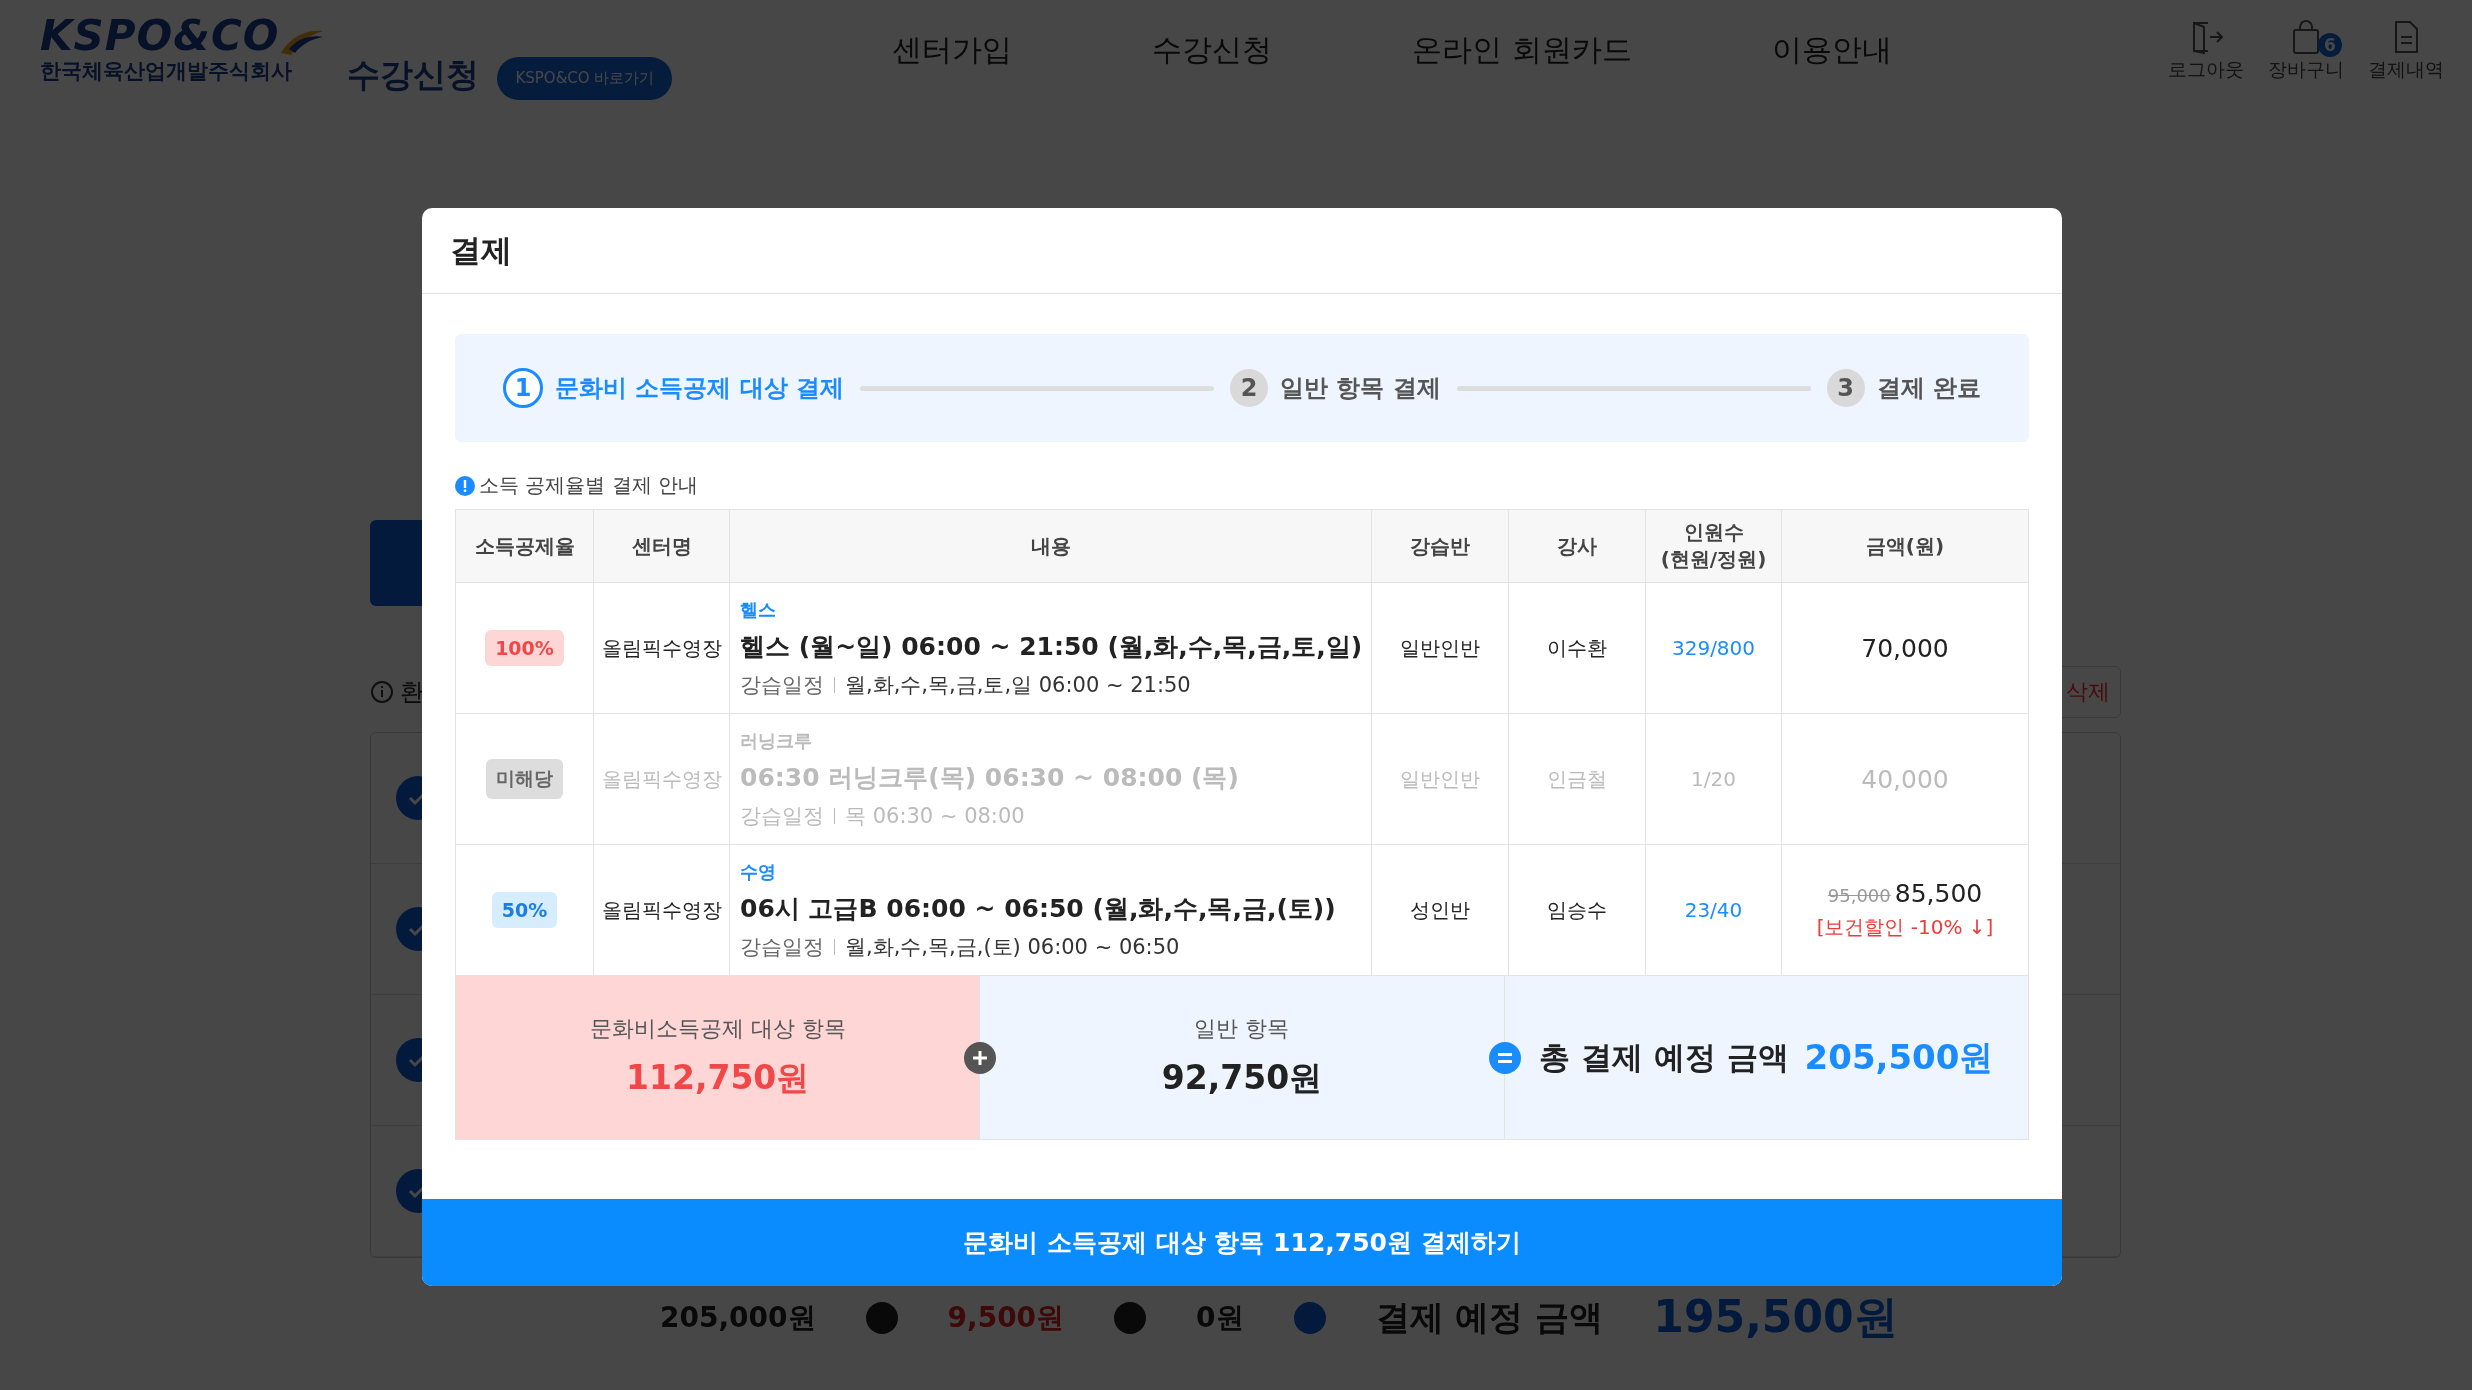  I want to click on category-label: 러닝크루, so click(776, 740).